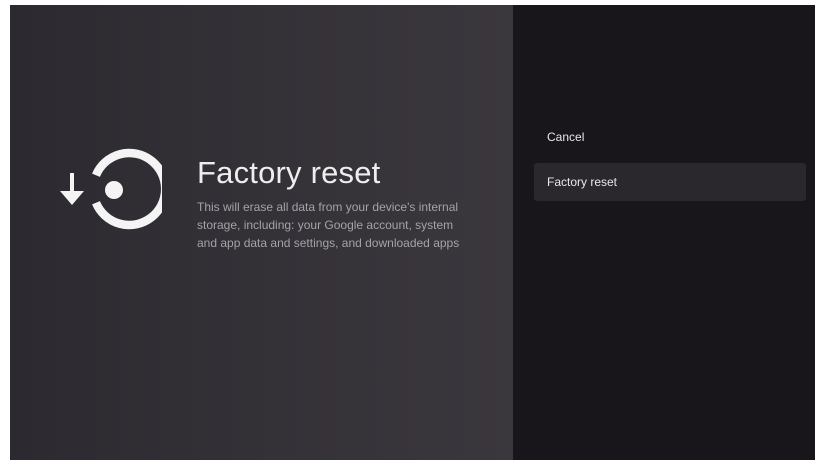 The image size is (815, 460). What do you see at coordinates (289, 172) in the screenshot?
I see `page-title: Factory reset` at bounding box center [289, 172].